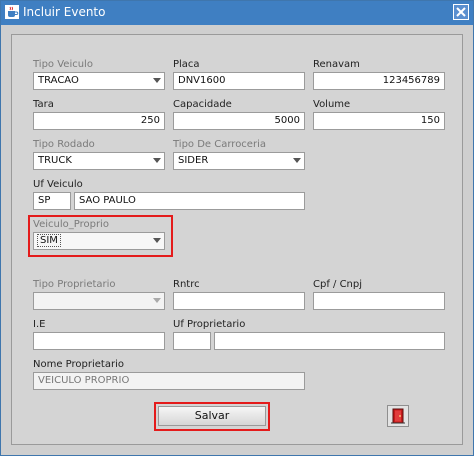 The width and height of the screenshot is (474, 456). I want to click on window-title: Incluir Evento, so click(64, 12).